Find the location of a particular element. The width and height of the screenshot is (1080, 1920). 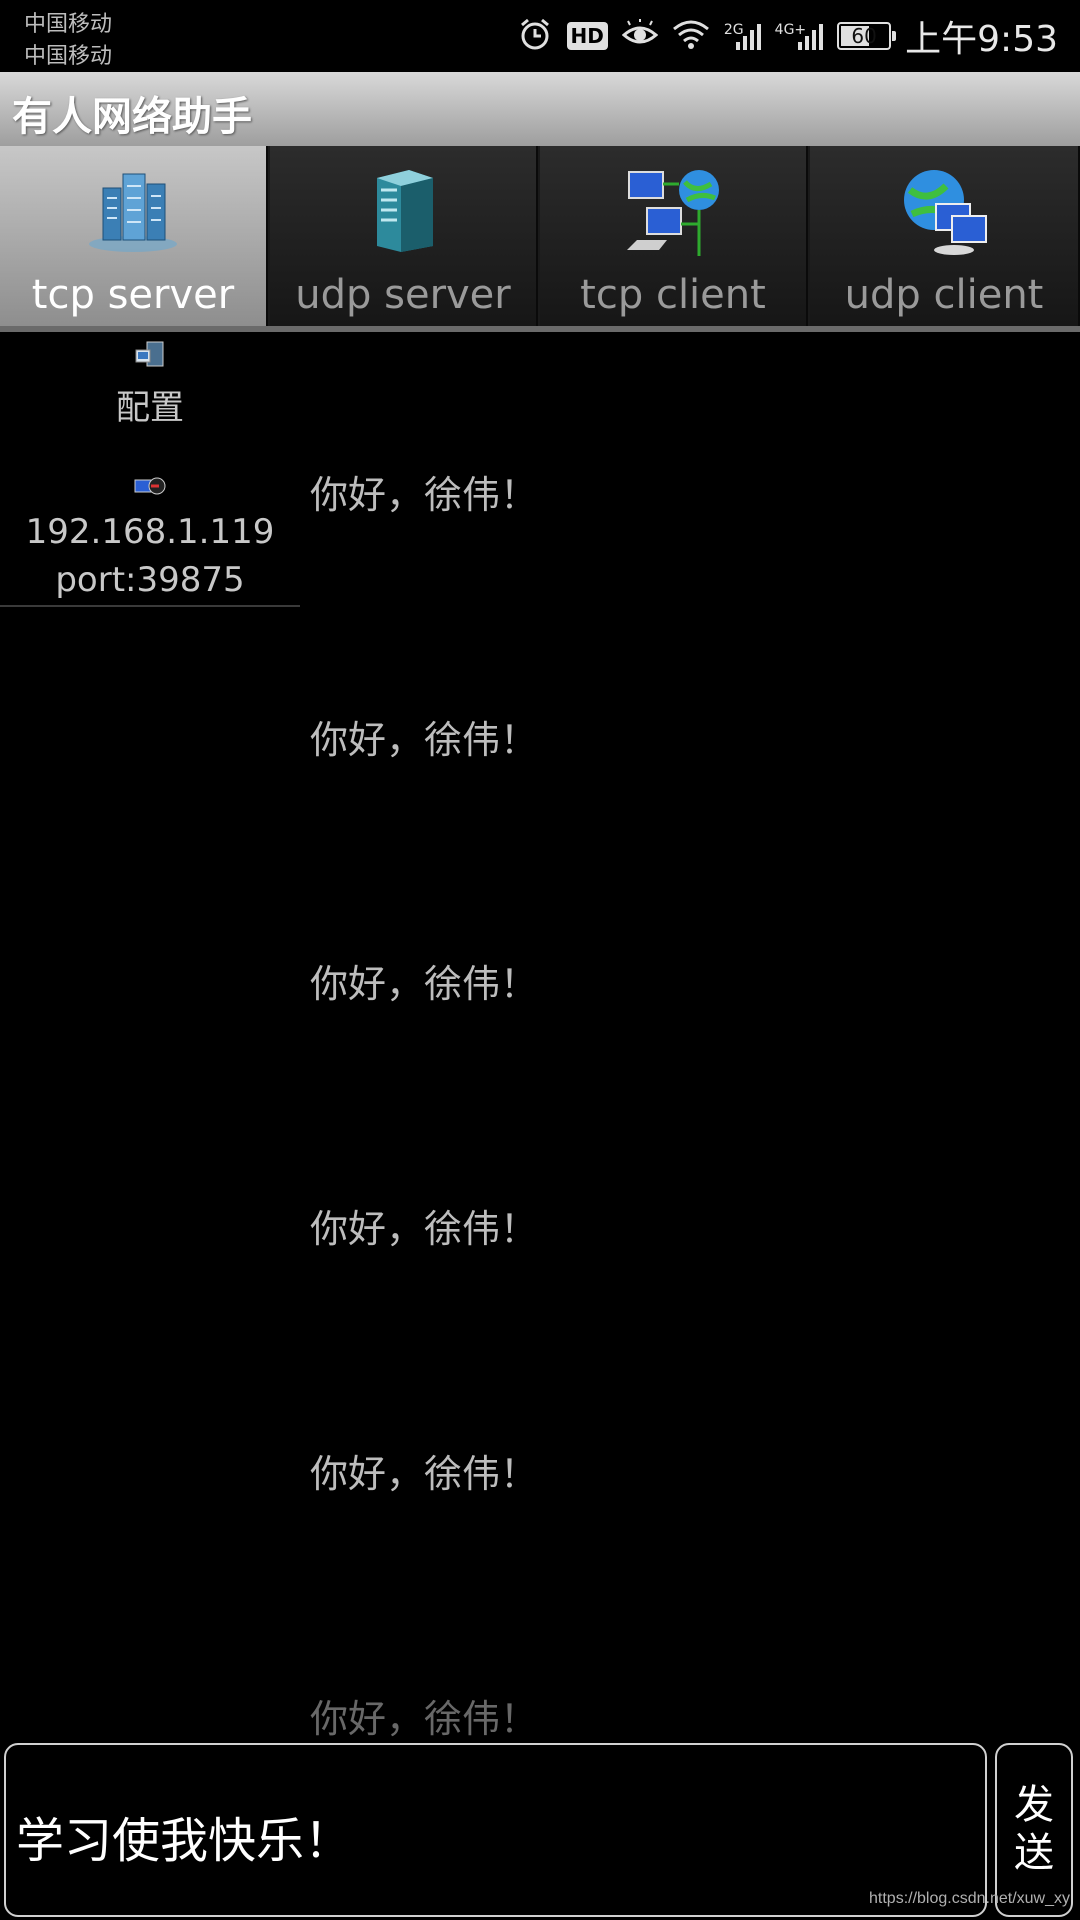

signal-2g-icon: 2G is located at coordinates (742, 36).